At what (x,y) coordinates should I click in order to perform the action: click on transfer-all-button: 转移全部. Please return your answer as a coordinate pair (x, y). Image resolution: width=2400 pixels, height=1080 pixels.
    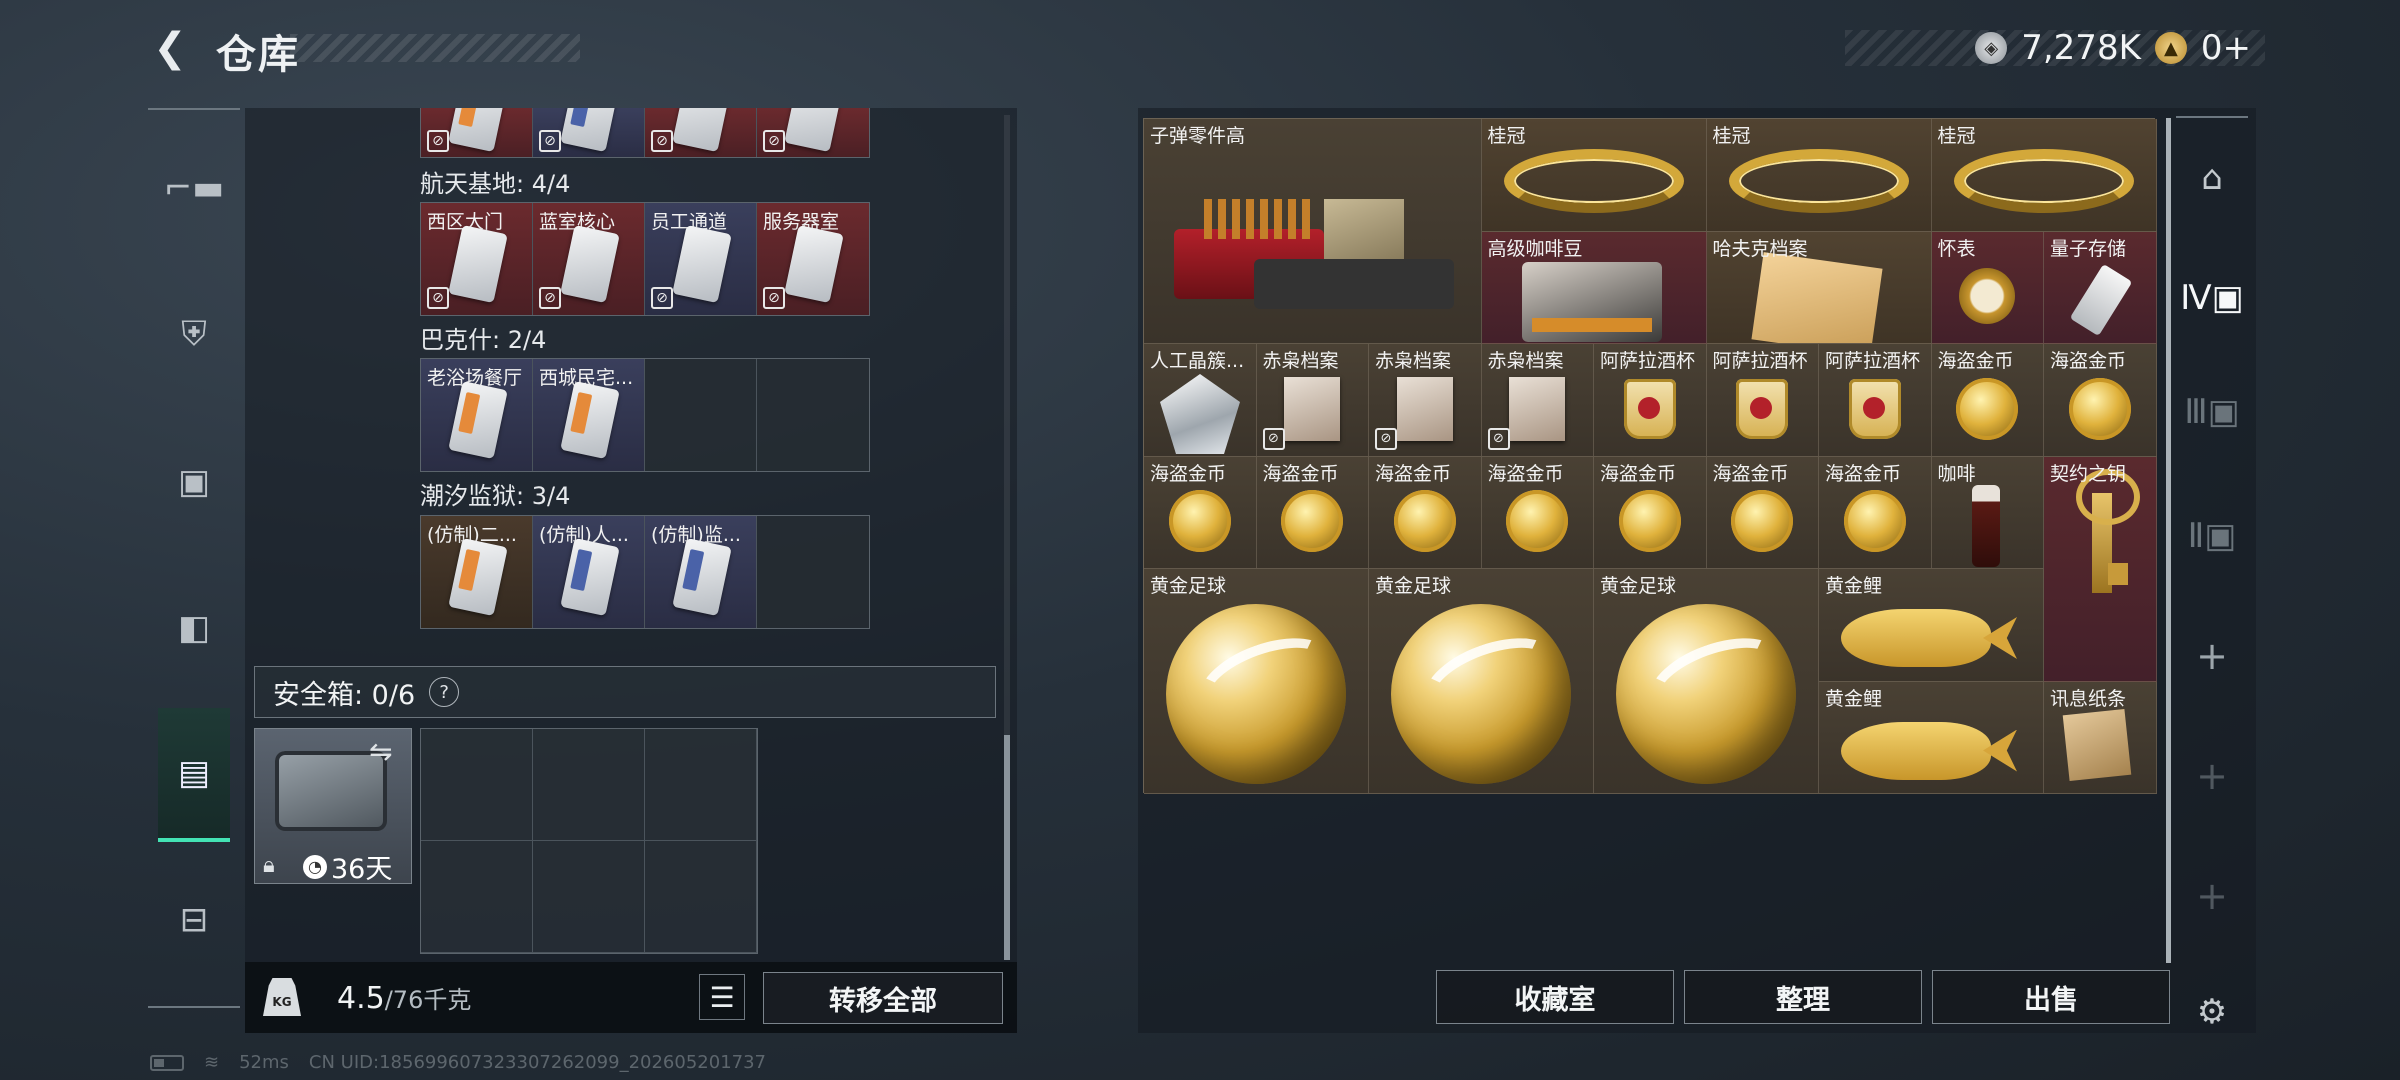
    Looking at the image, I should click on (883, 998).